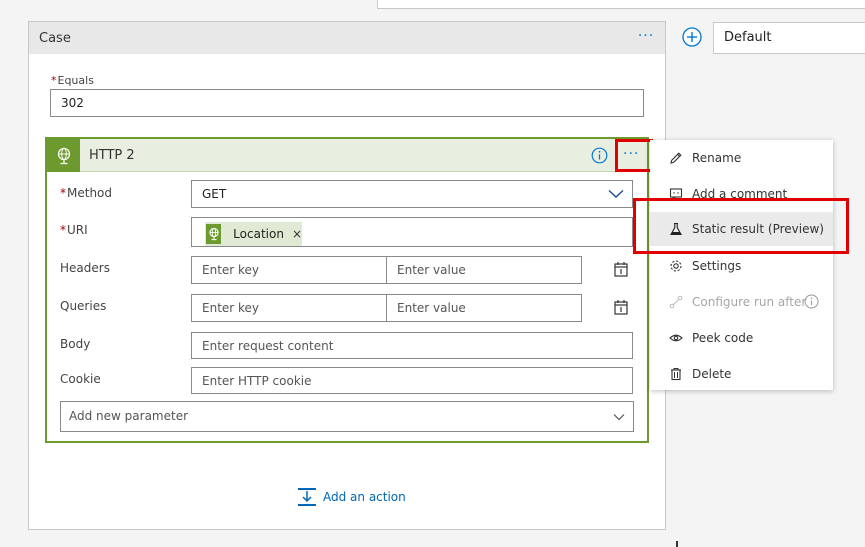  I want to click on cookie-label: Cookie, so click(80, 379).